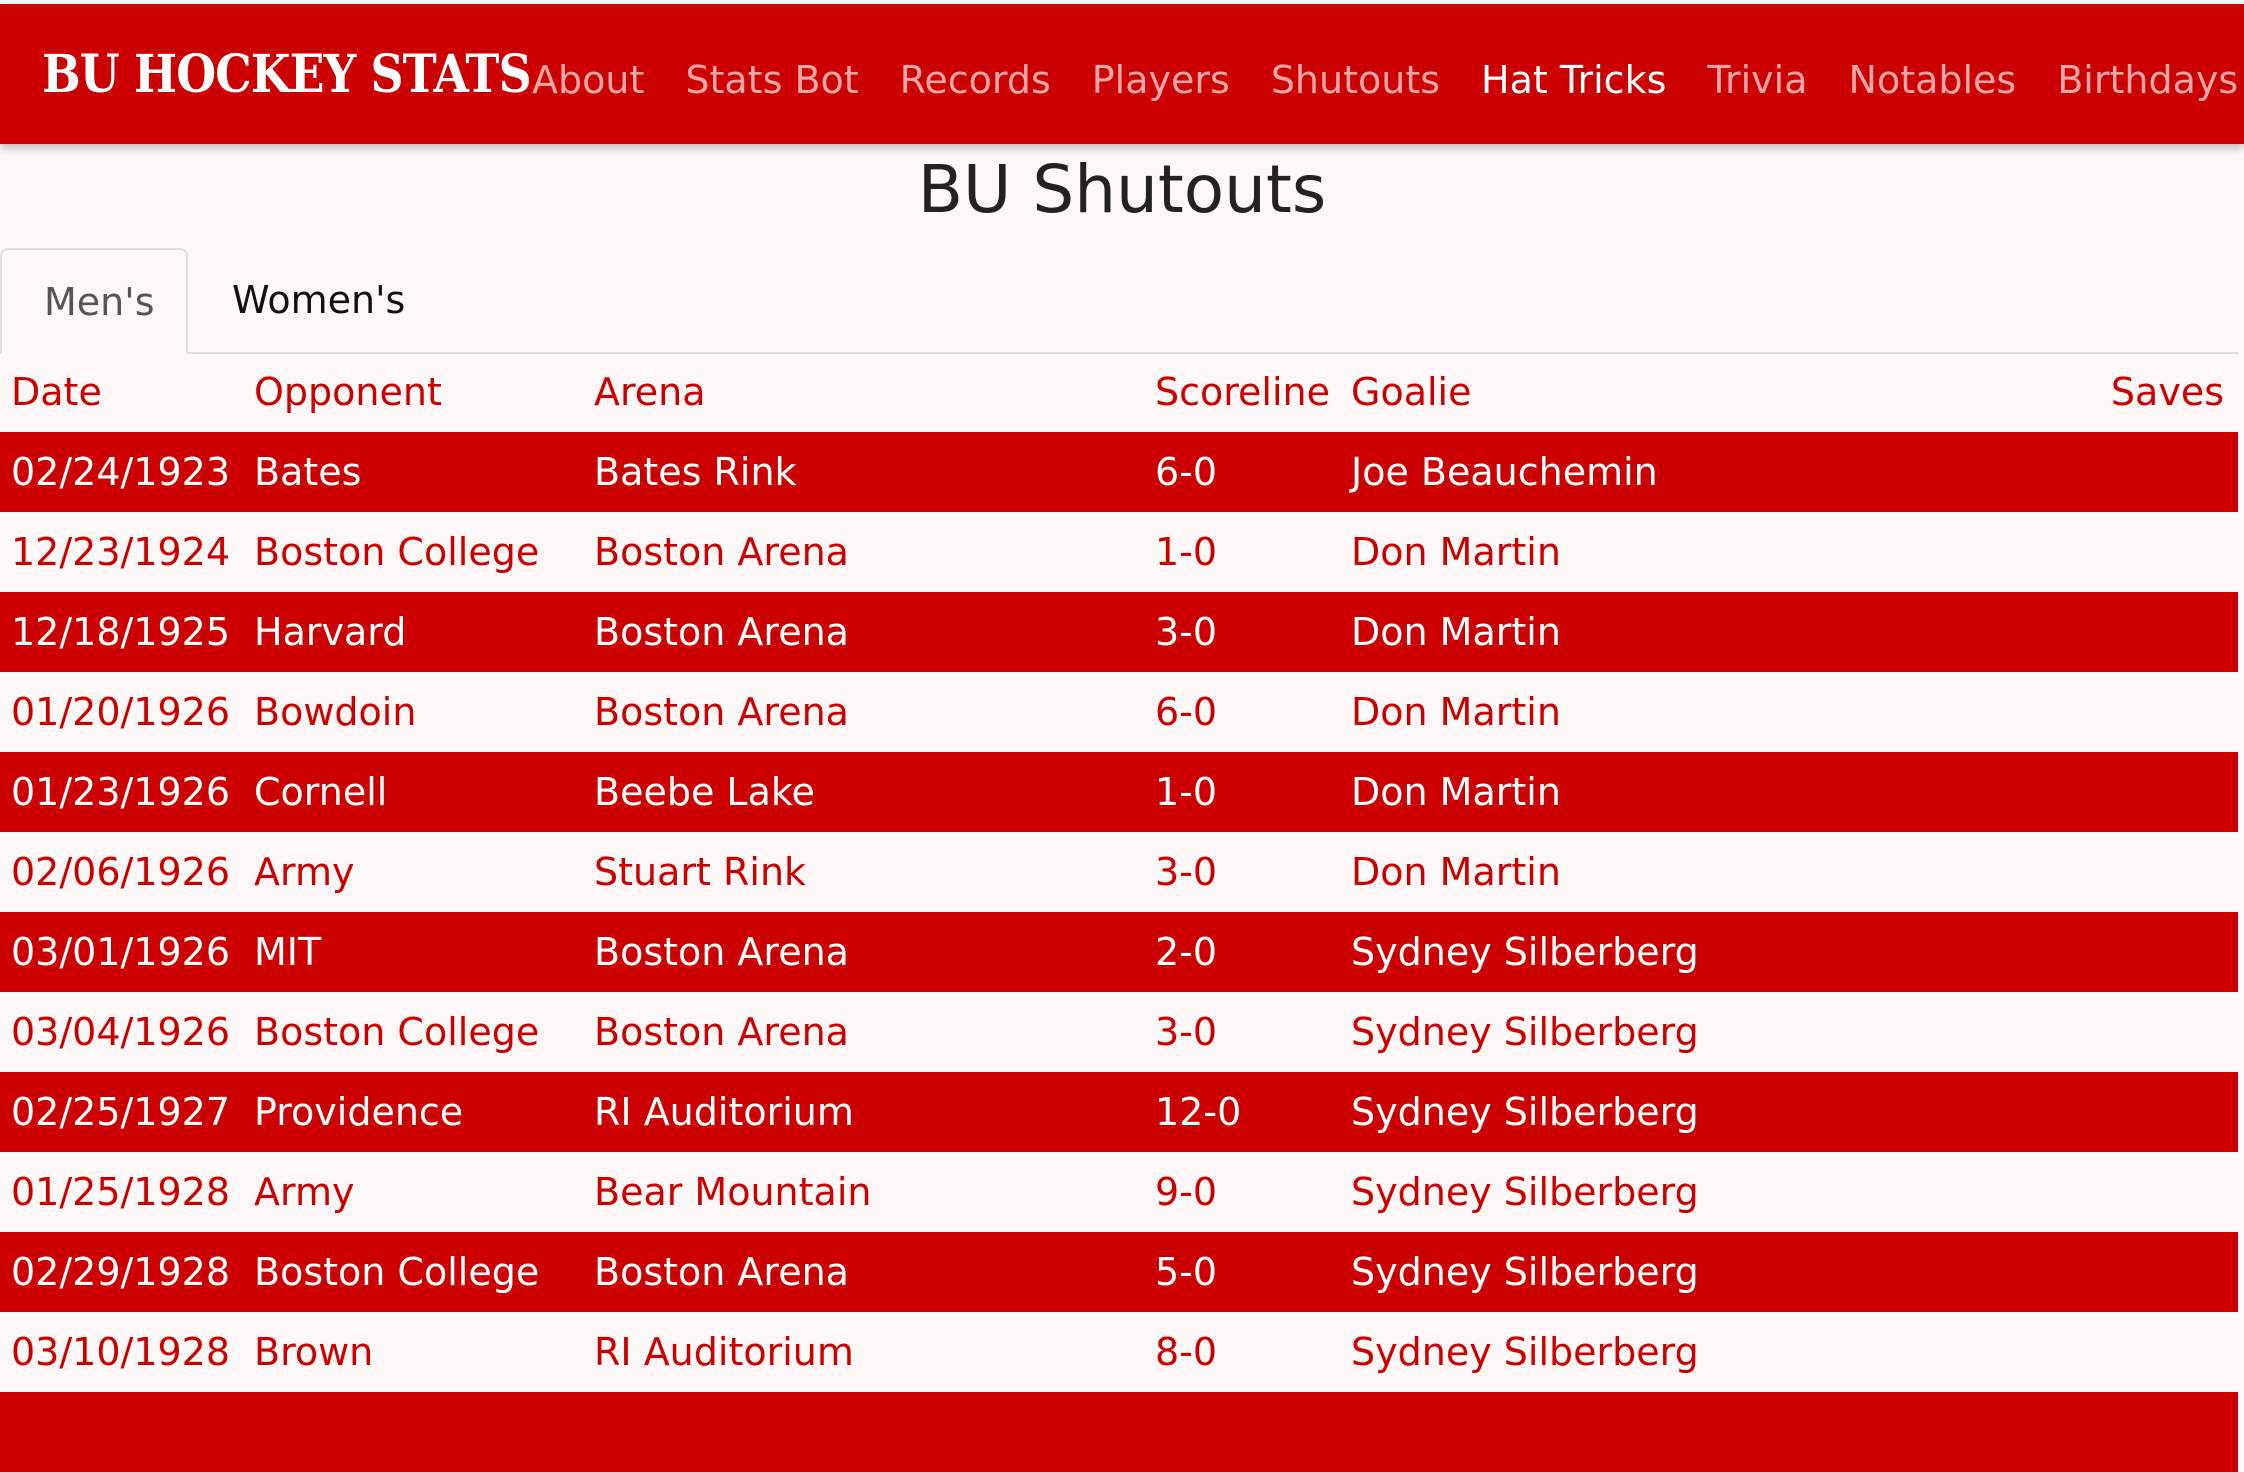  Describe the element at coordinates (1355, 80) in the screenshot. I see `nav-link-shutouts: Shutouts` at that location.